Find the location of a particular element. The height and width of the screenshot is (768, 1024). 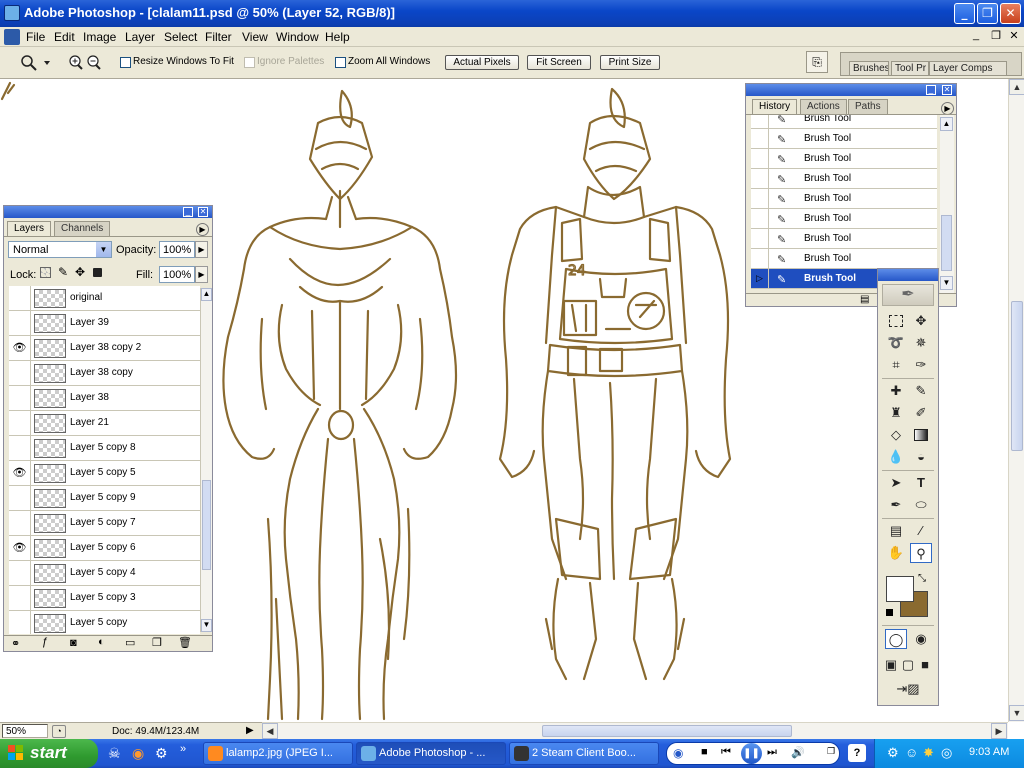

stop-icon: ■ is located at coordinates (704, 752).